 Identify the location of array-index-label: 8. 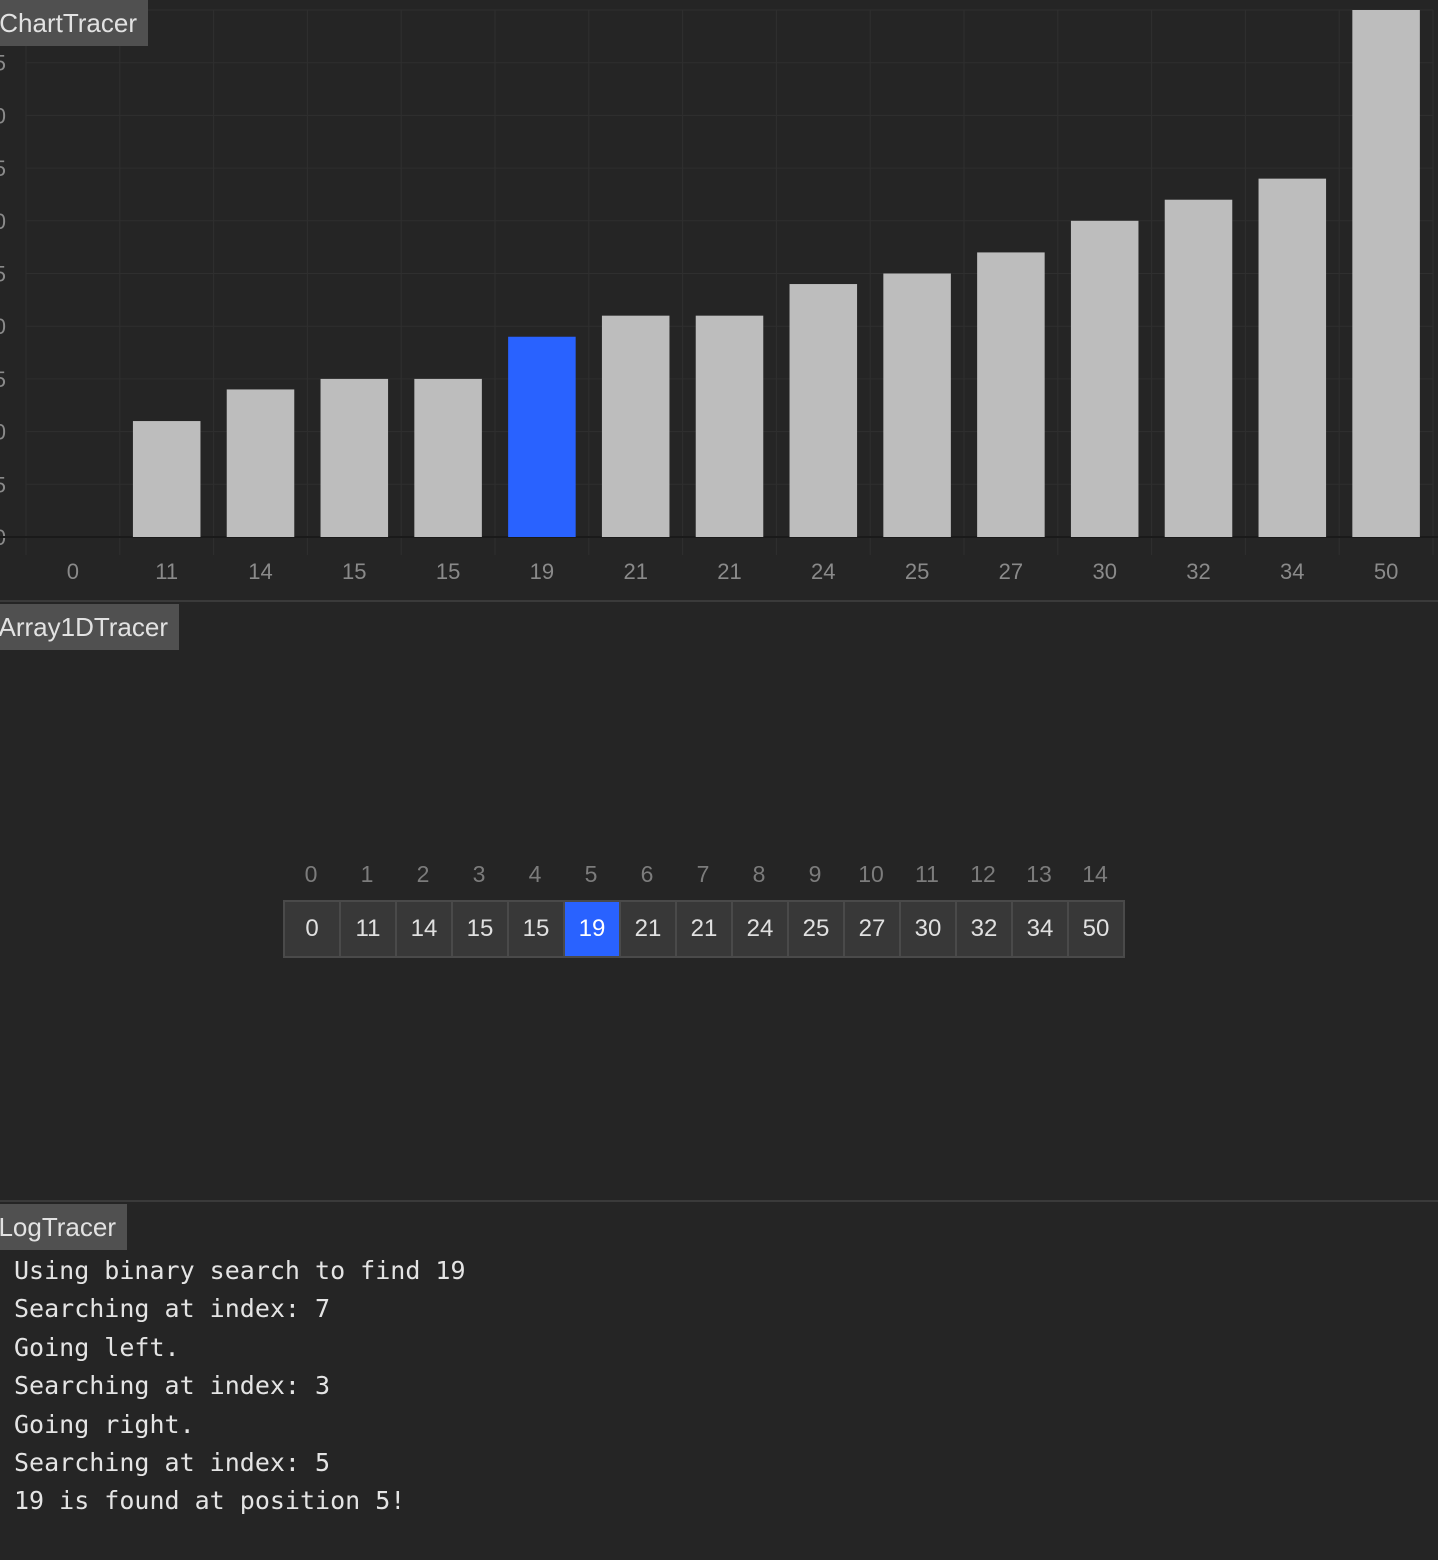
(759, 874).